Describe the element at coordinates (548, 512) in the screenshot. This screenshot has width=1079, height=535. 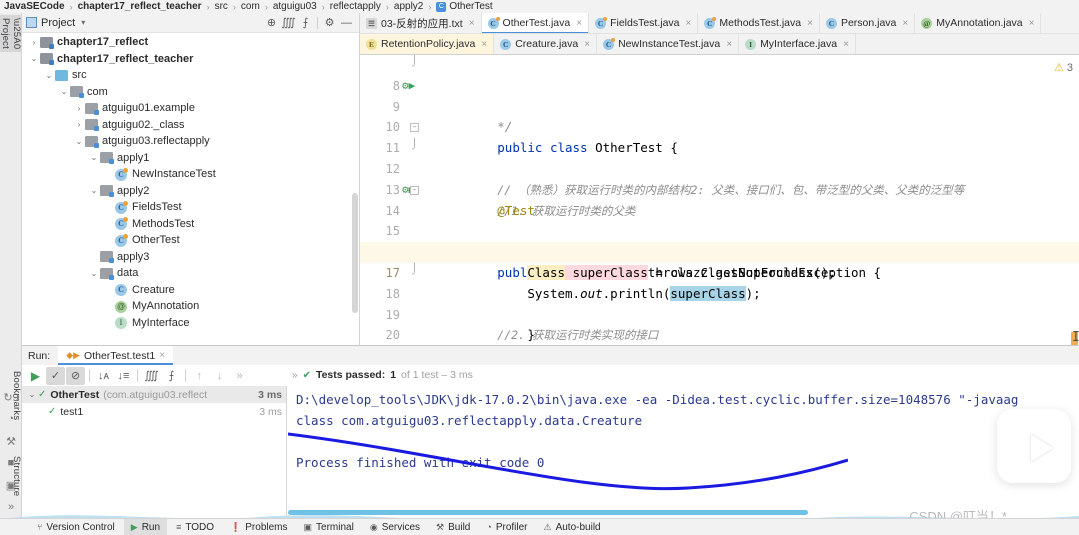
I see `console-horizontal-scrollbar` at that location.